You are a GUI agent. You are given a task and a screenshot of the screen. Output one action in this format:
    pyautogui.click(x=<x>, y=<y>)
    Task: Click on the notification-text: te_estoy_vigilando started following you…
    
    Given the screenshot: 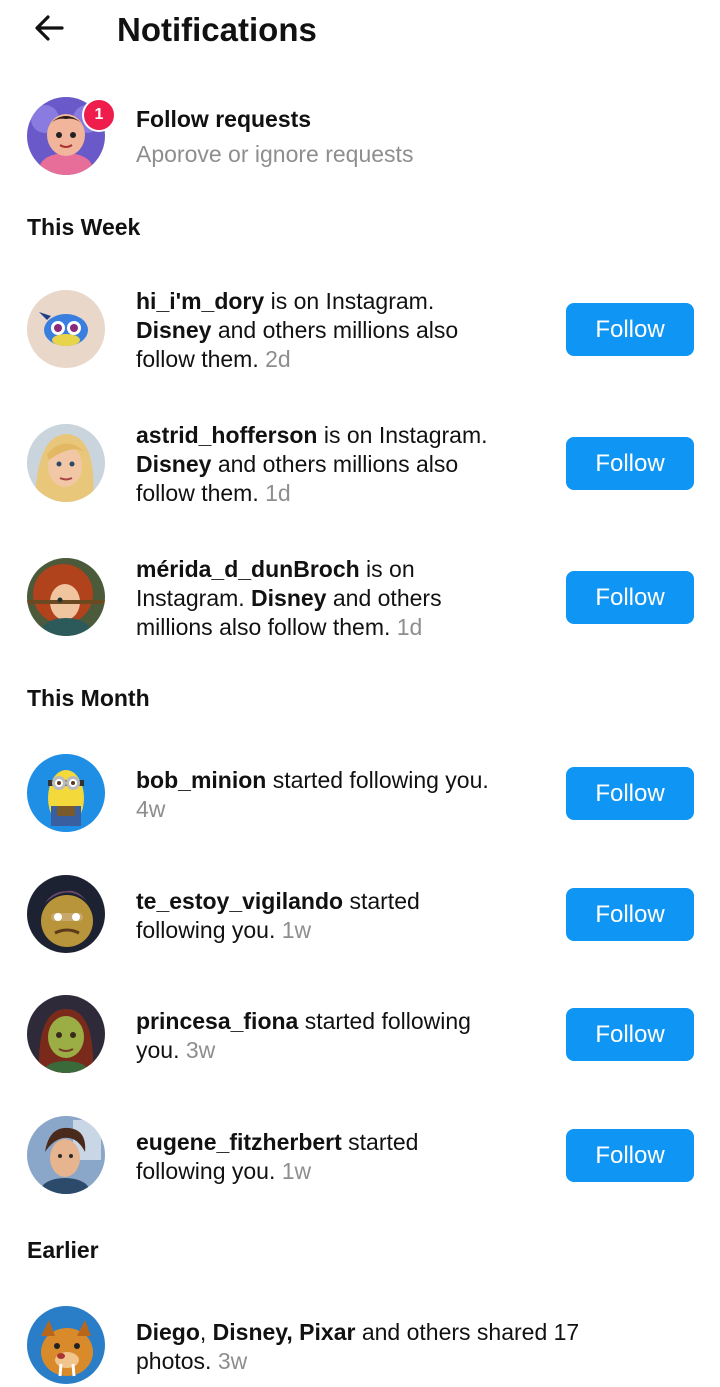 What is the action you would take?
    pyautogui.click(x=278, y=915)
    